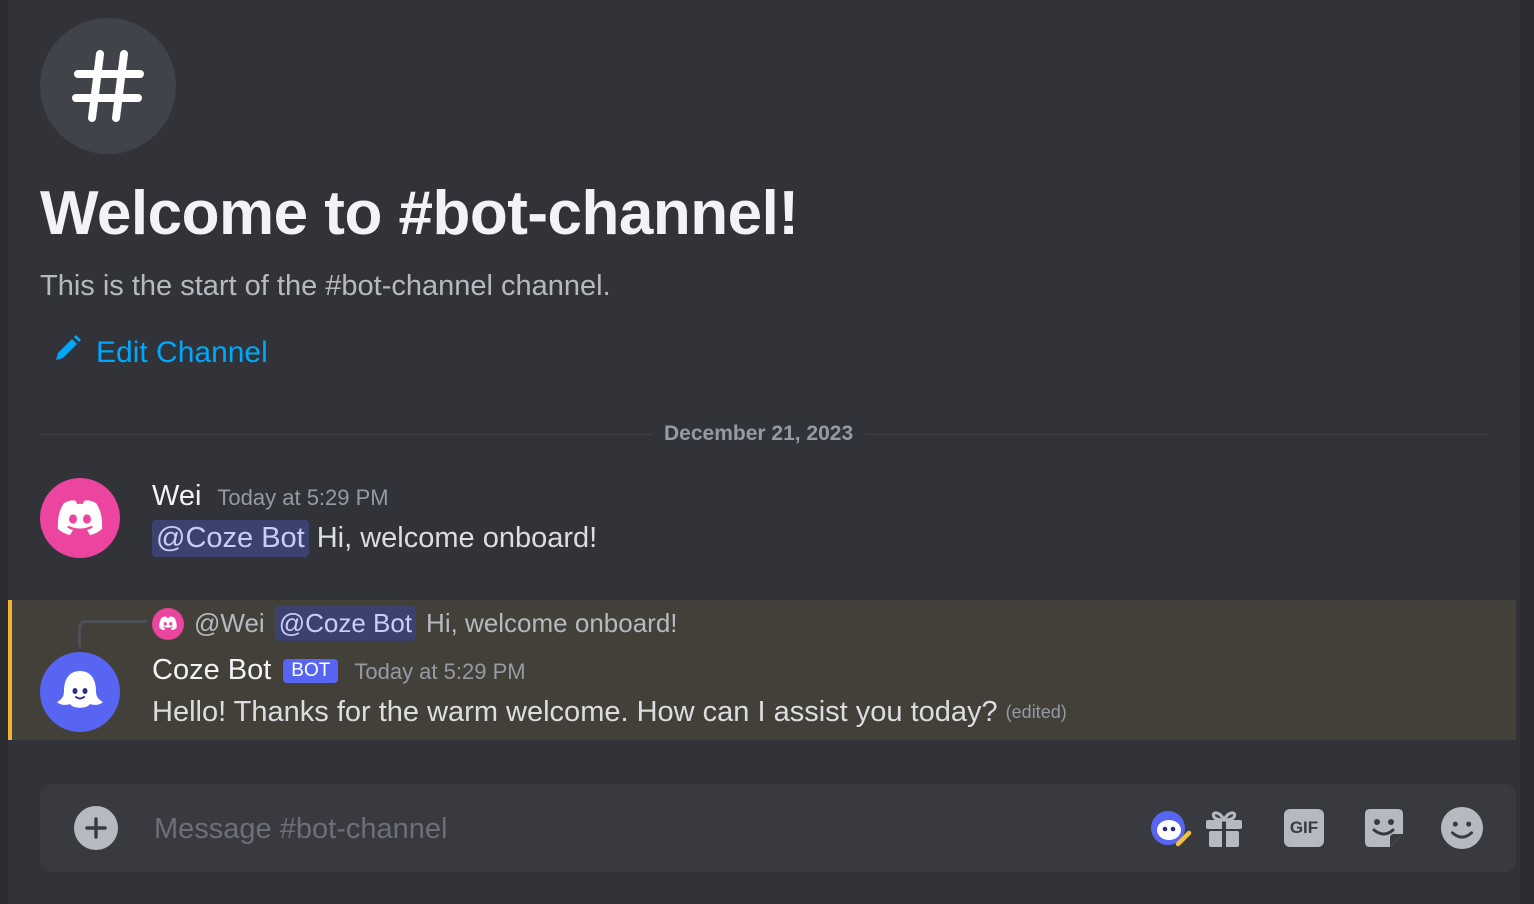 The height and width of the screenshot is (904, 1534). Describe the element at coordinates (230, 538) in the screenshot. I see `user-mention: @Coze Bot` at that location.